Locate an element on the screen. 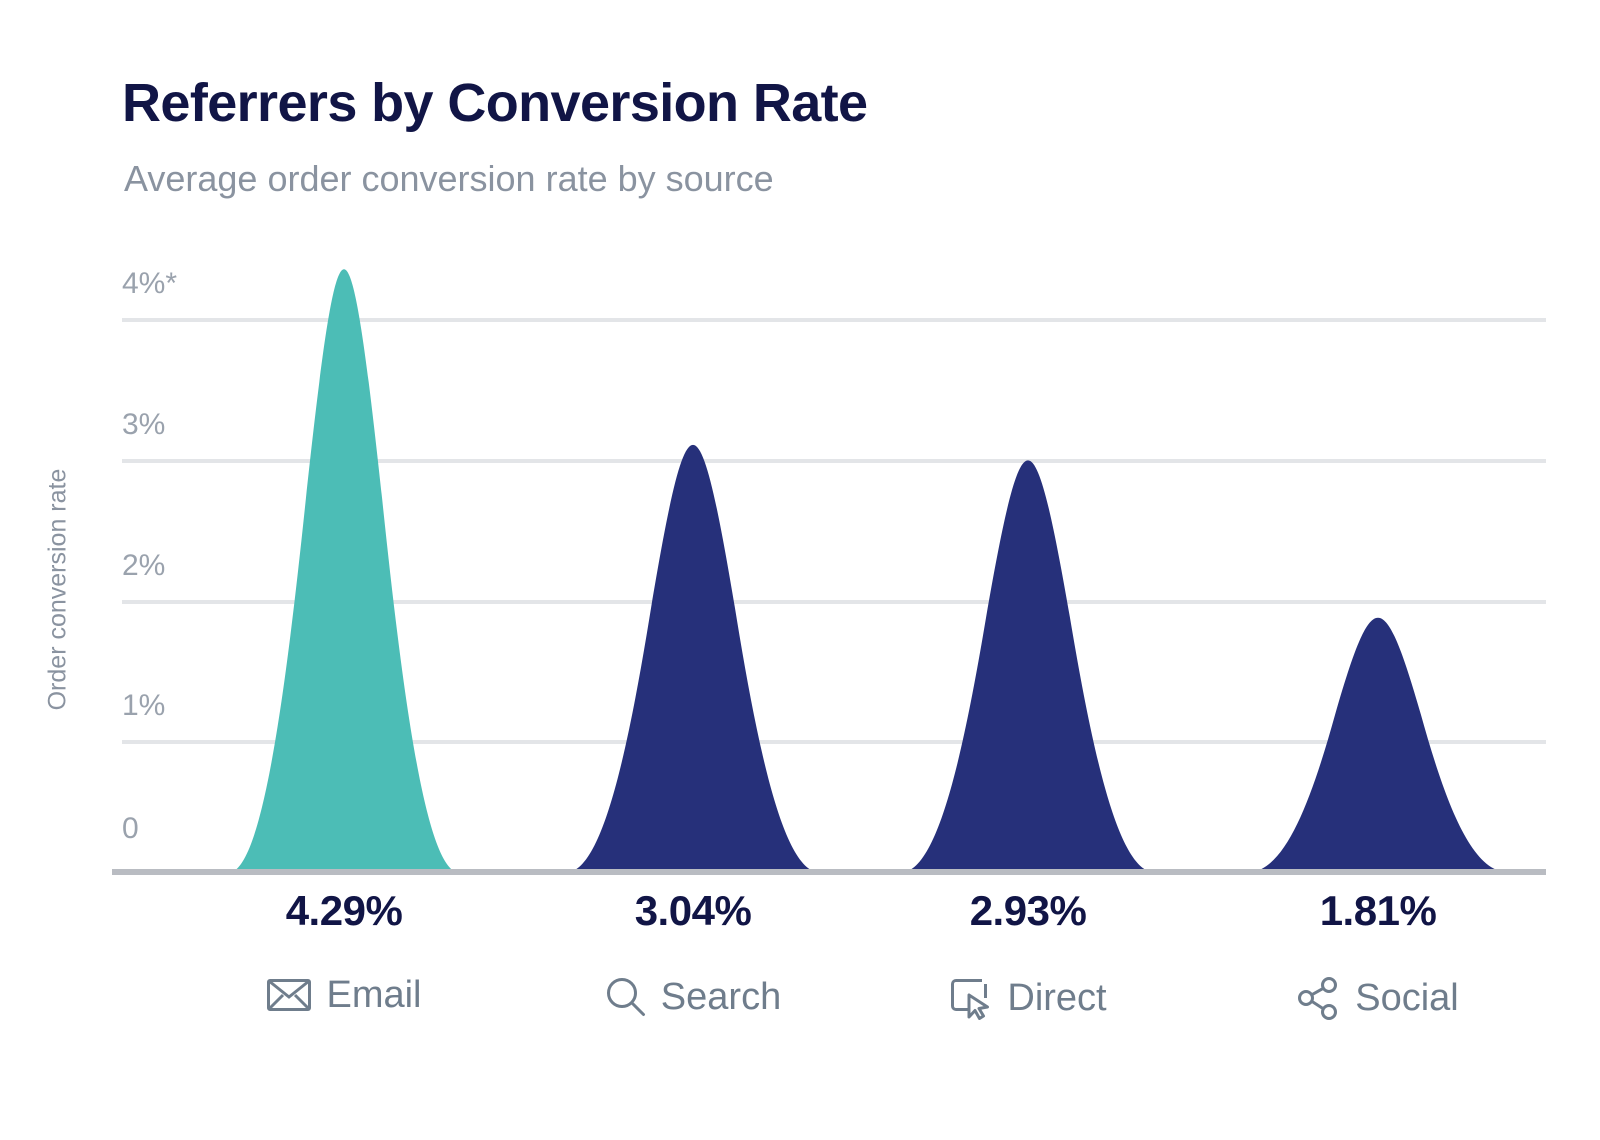 This screenshot has width=1600, height=1140. peak-direct is located at coordinates (1028, 666).